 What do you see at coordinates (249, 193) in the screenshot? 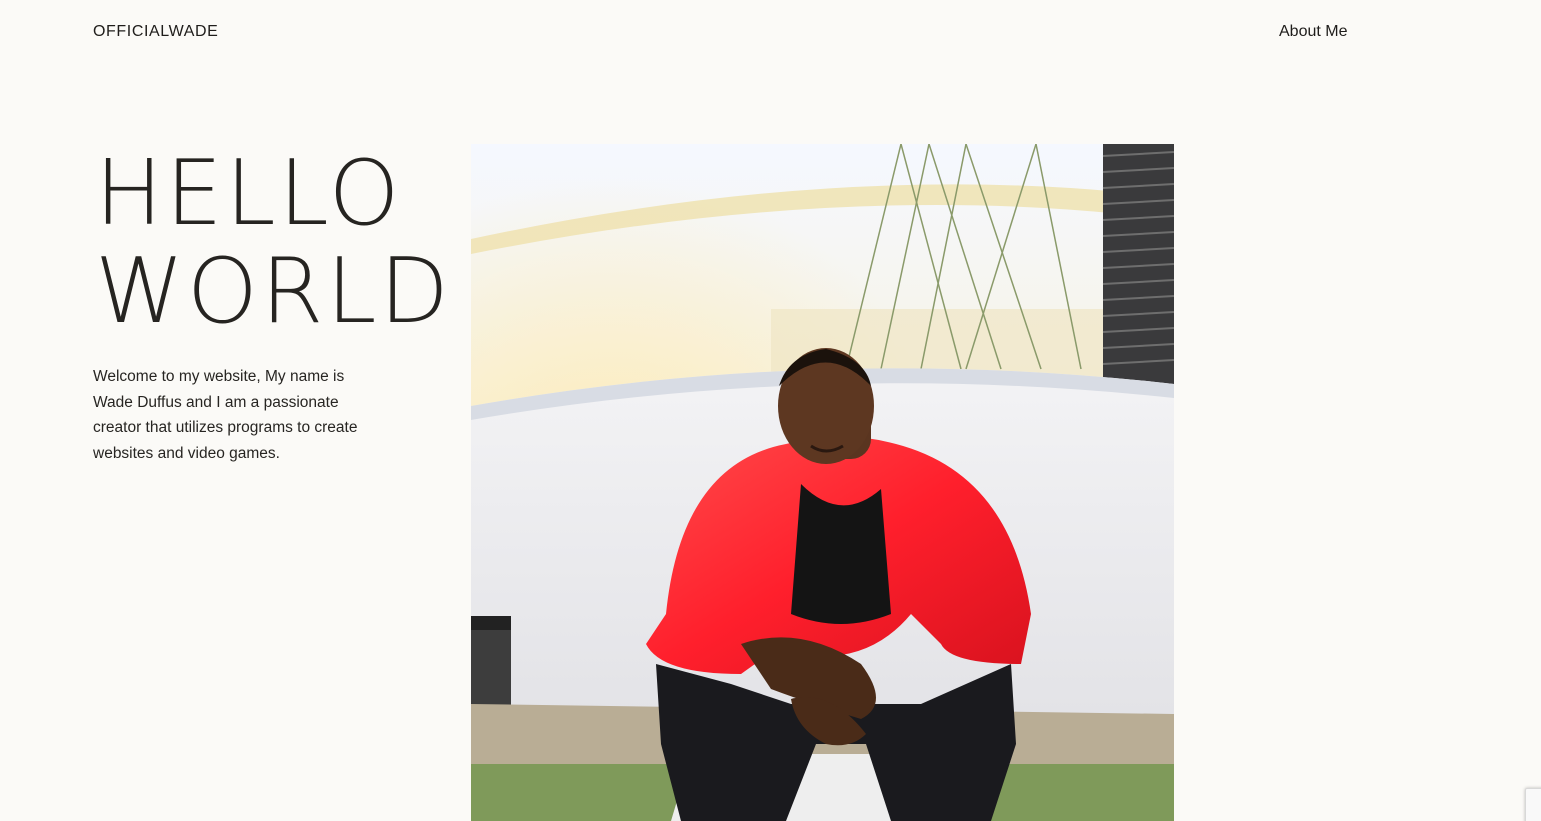
I see `hero-title-line-1: HELLO` at bounding box center [249, 193].